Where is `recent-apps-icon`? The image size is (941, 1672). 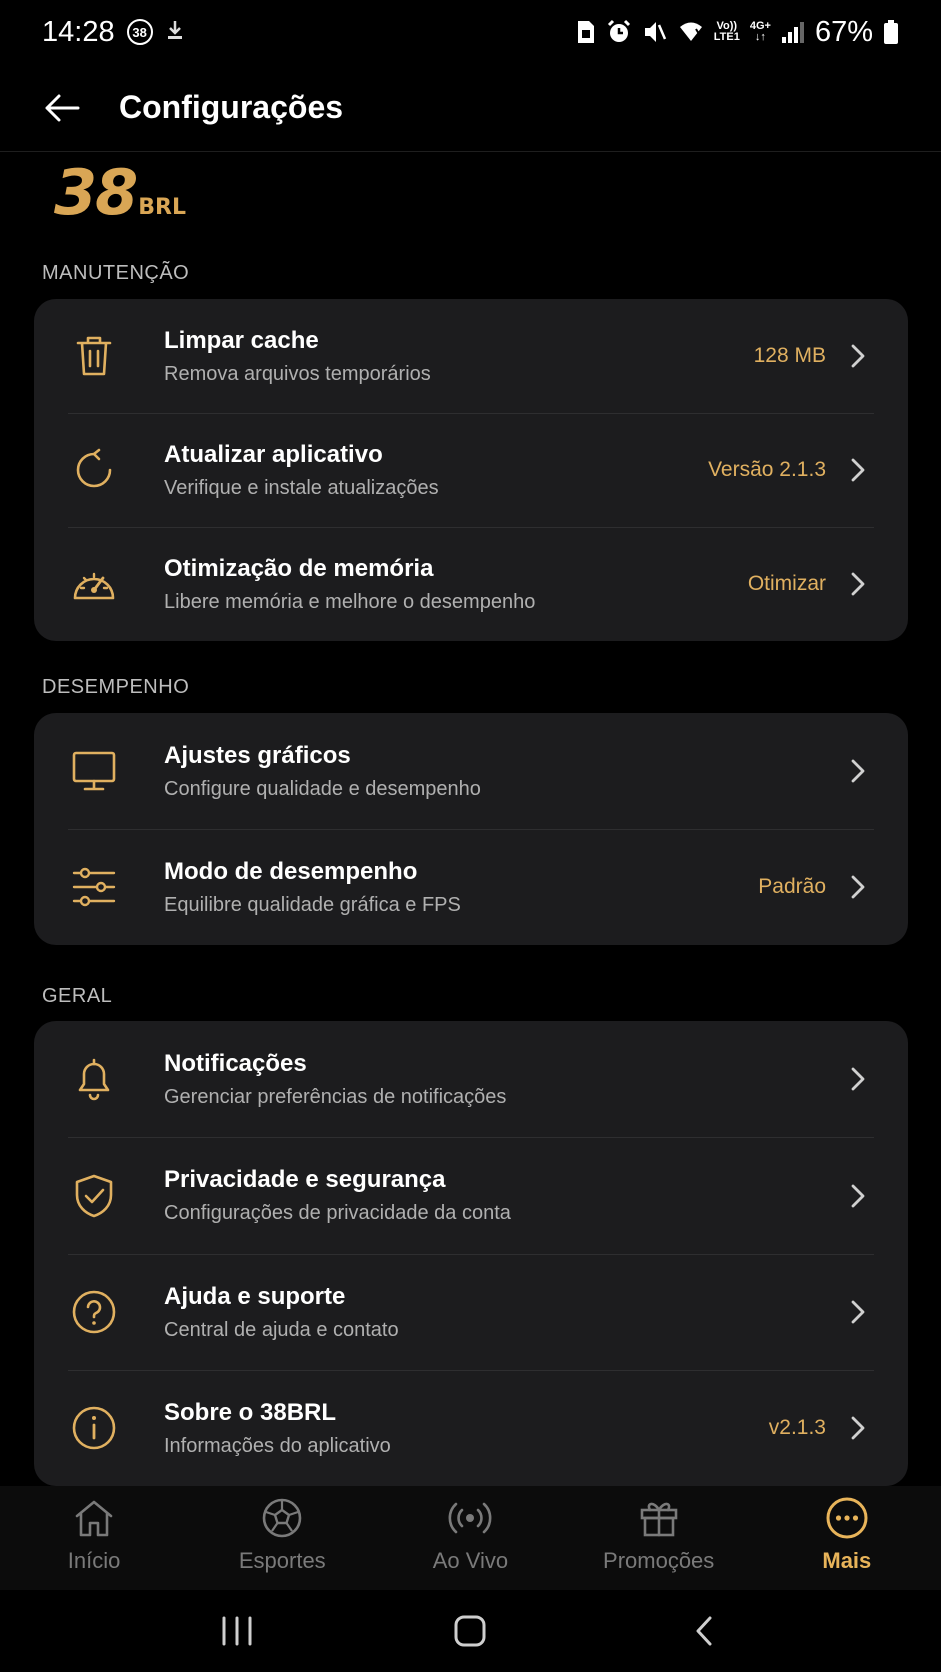 recent-apps-icon is located at coordinates (237, 1631).